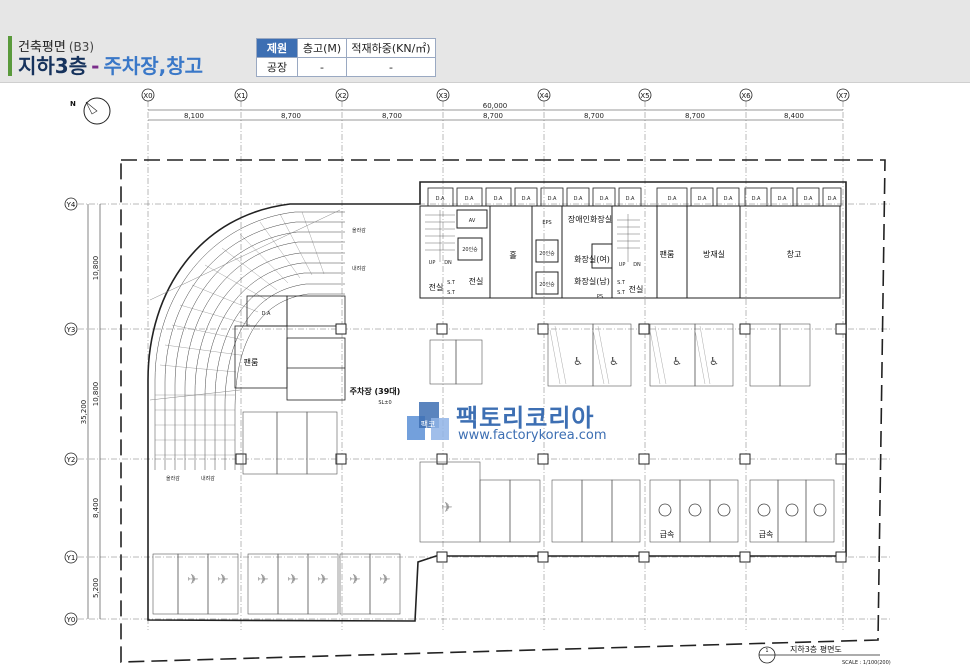 This screenshot has width=970, height=672. I want to click on parking-label: 주차장 (39대), so click(375, 391).